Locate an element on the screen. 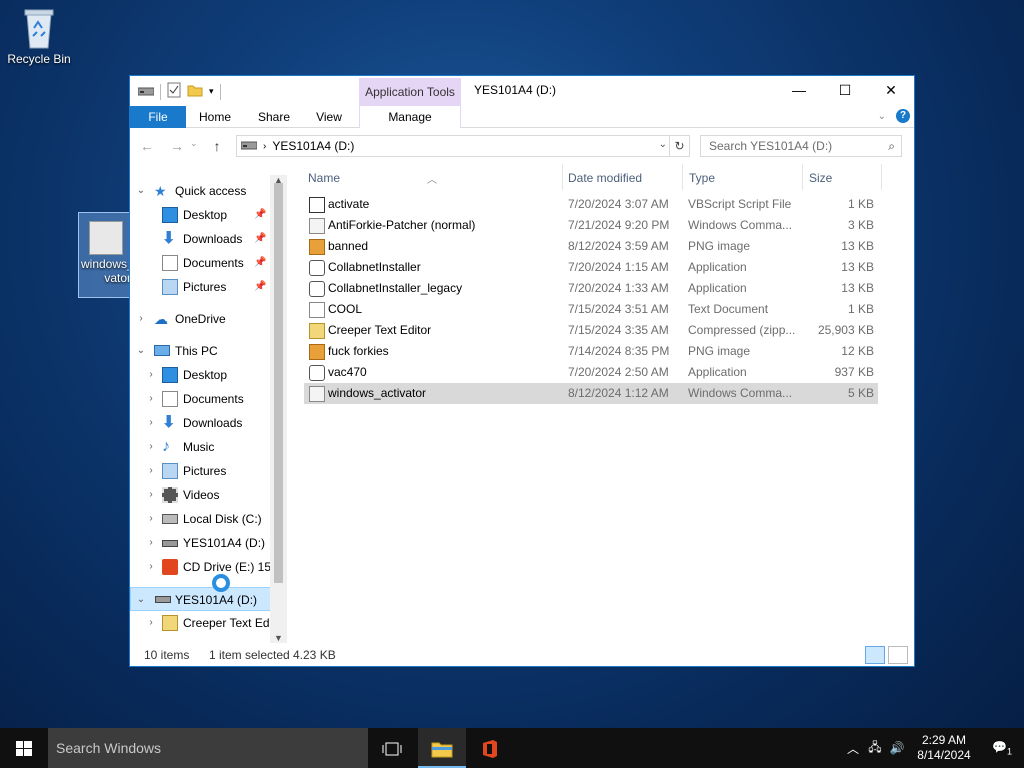 This screenshot has width=1024, height=768. recent-locations-icon: ⌄ is located at coordinates (194, 146).